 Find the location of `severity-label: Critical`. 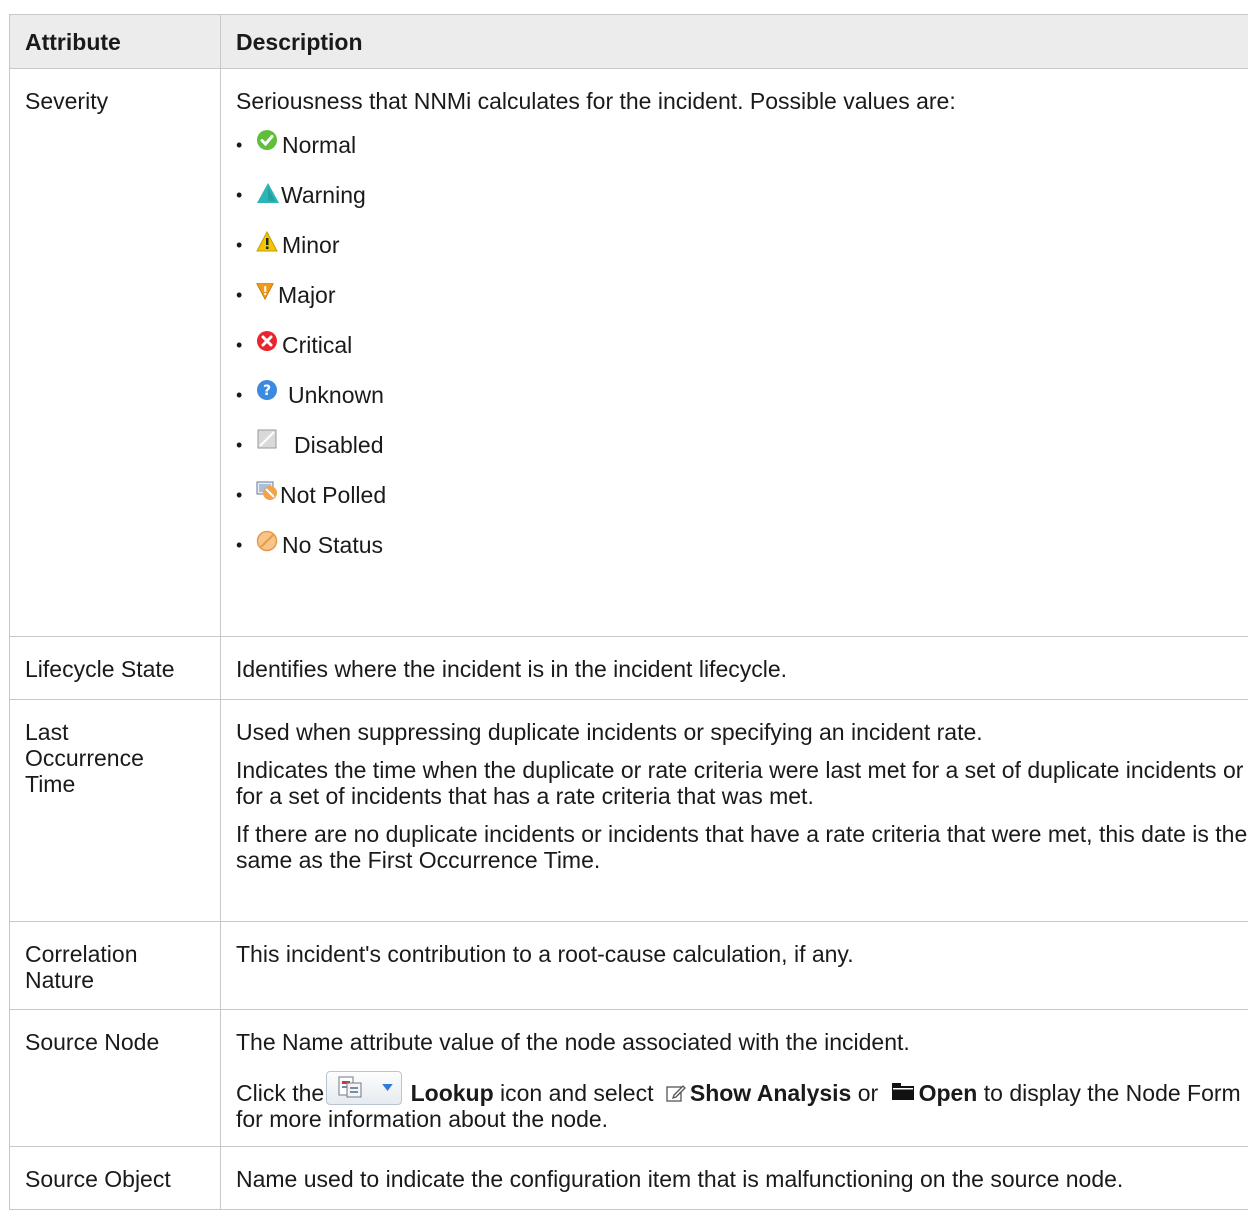

severity-label: Critical is located at coordinates (317, 345).